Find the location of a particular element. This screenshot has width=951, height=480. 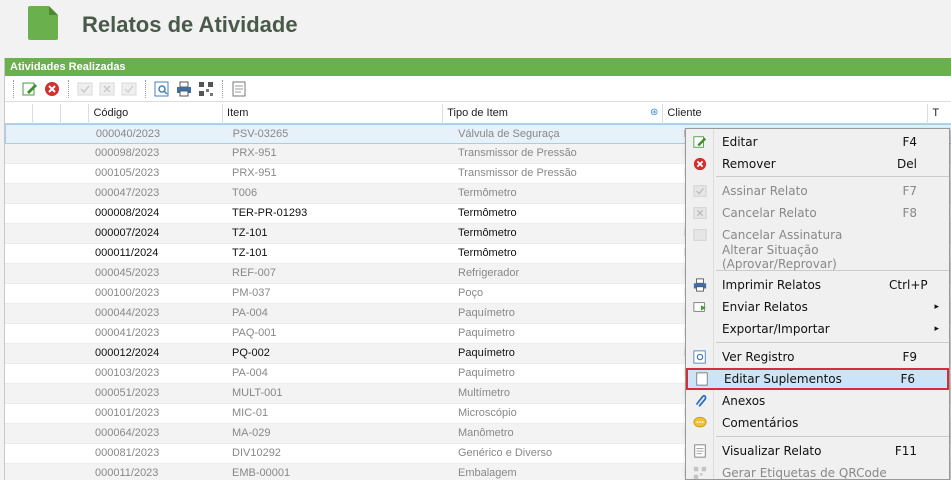

item-cell: MIC-01 is located at coordinates (250, 413).